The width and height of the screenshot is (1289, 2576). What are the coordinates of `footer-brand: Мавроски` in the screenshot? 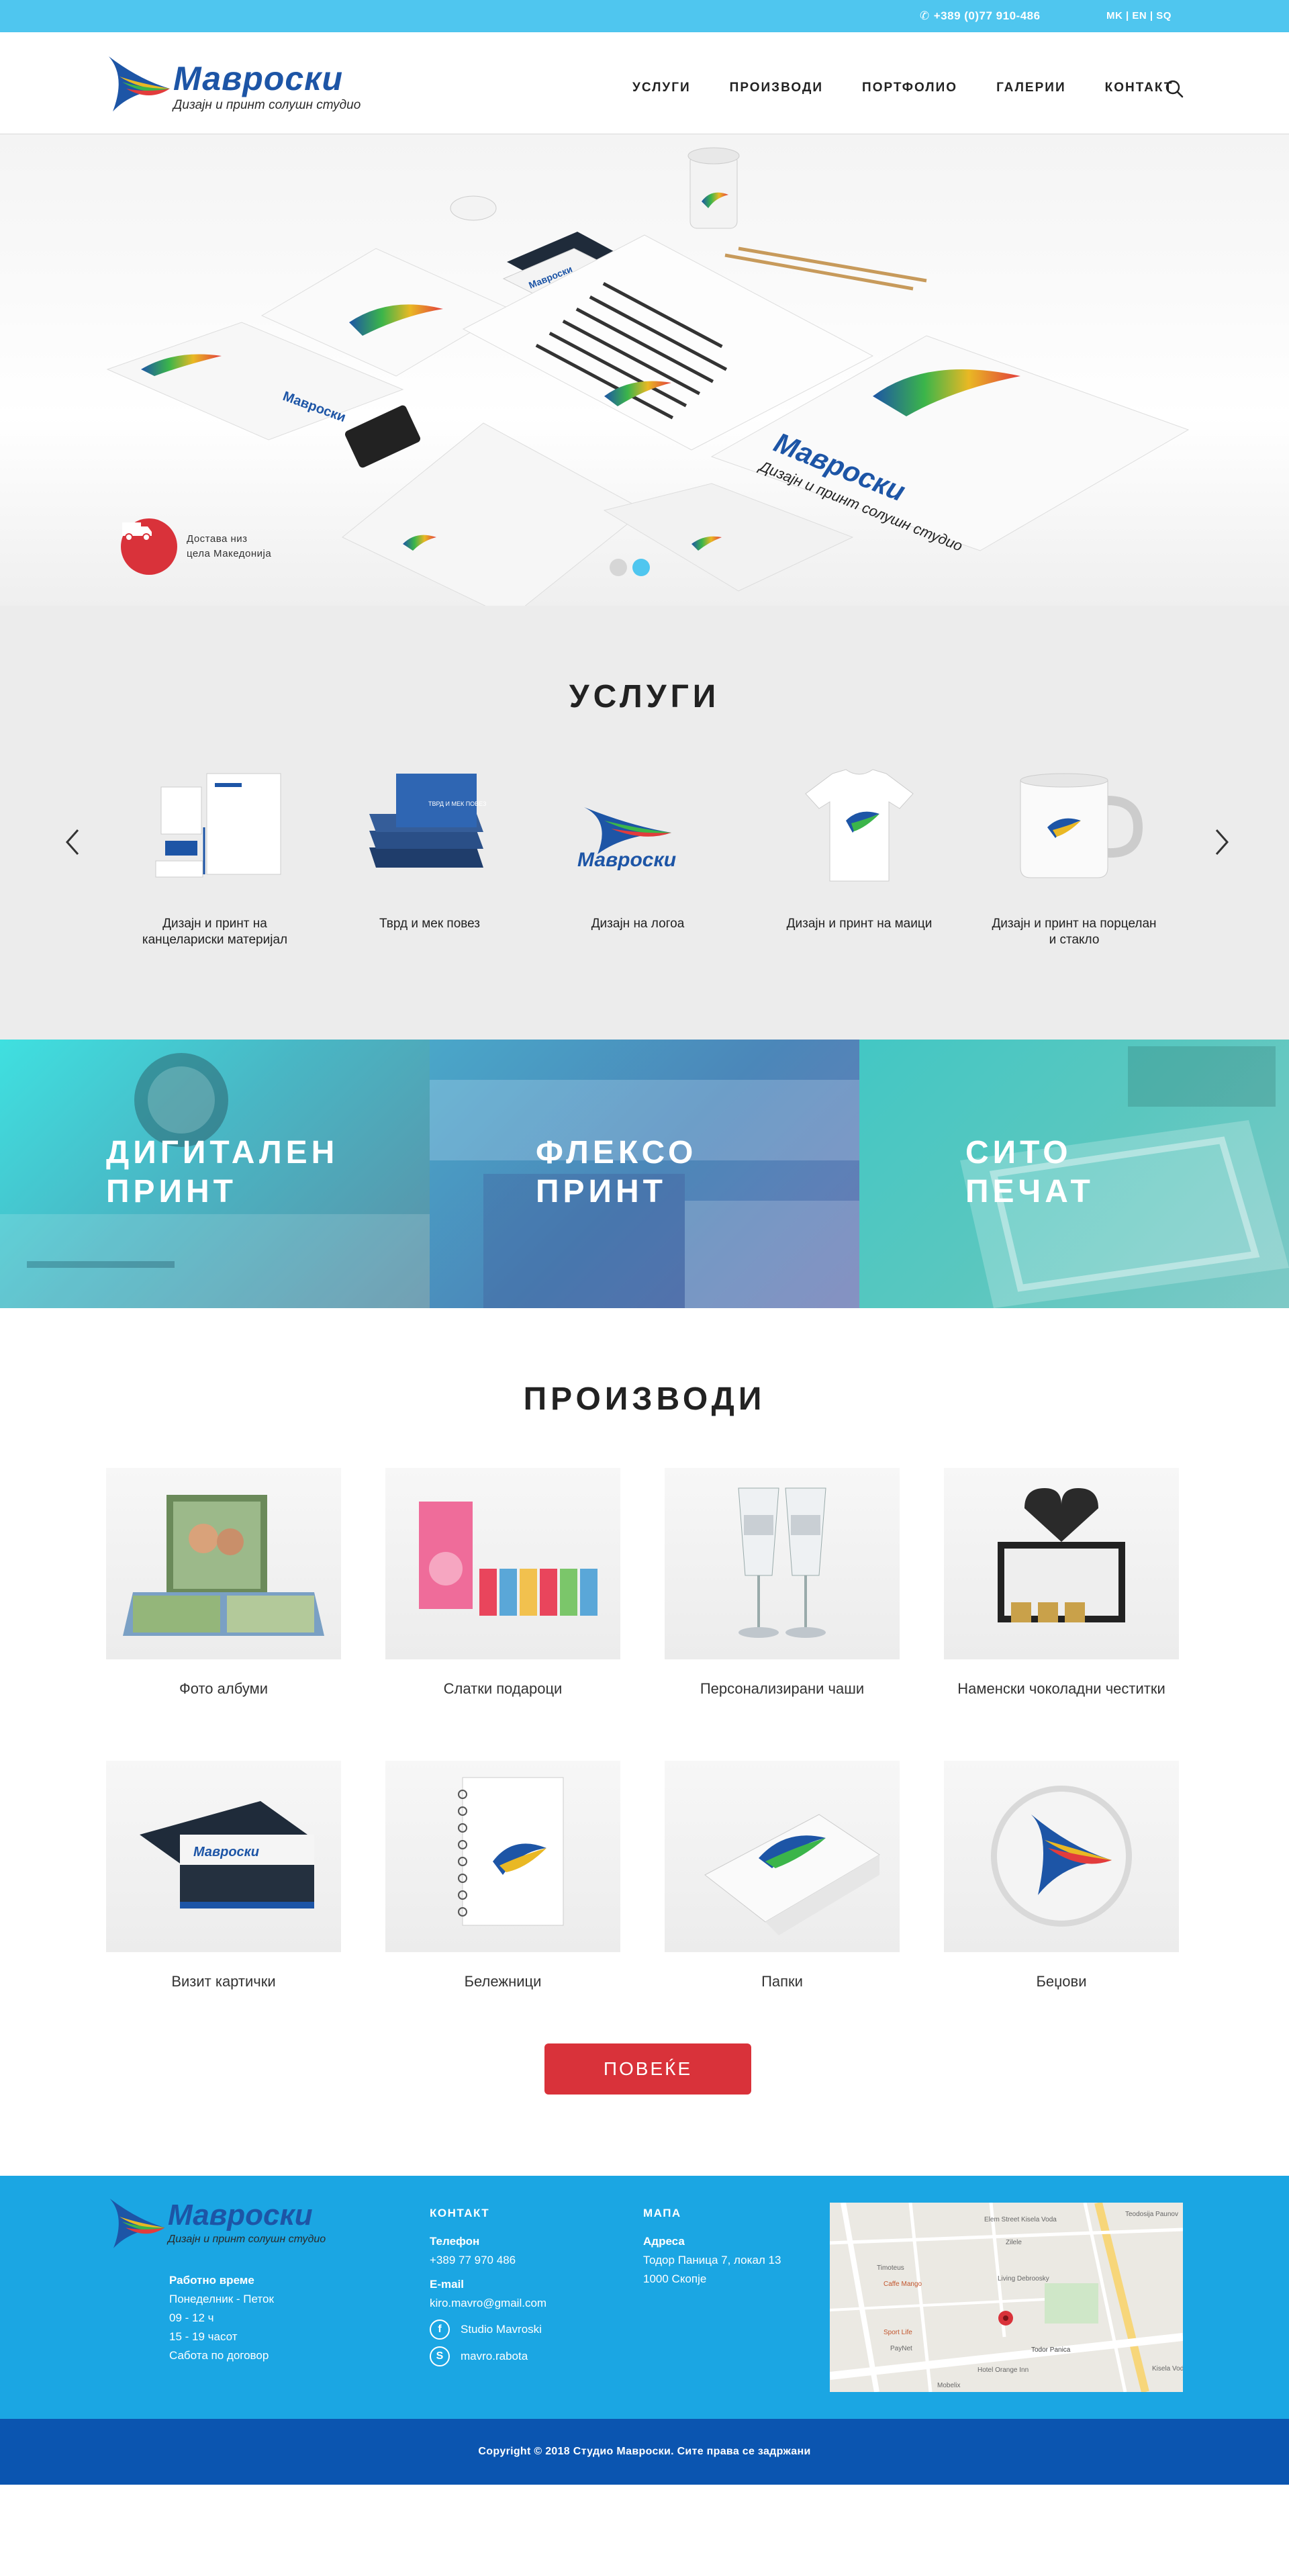 It's located at (240, 2215).